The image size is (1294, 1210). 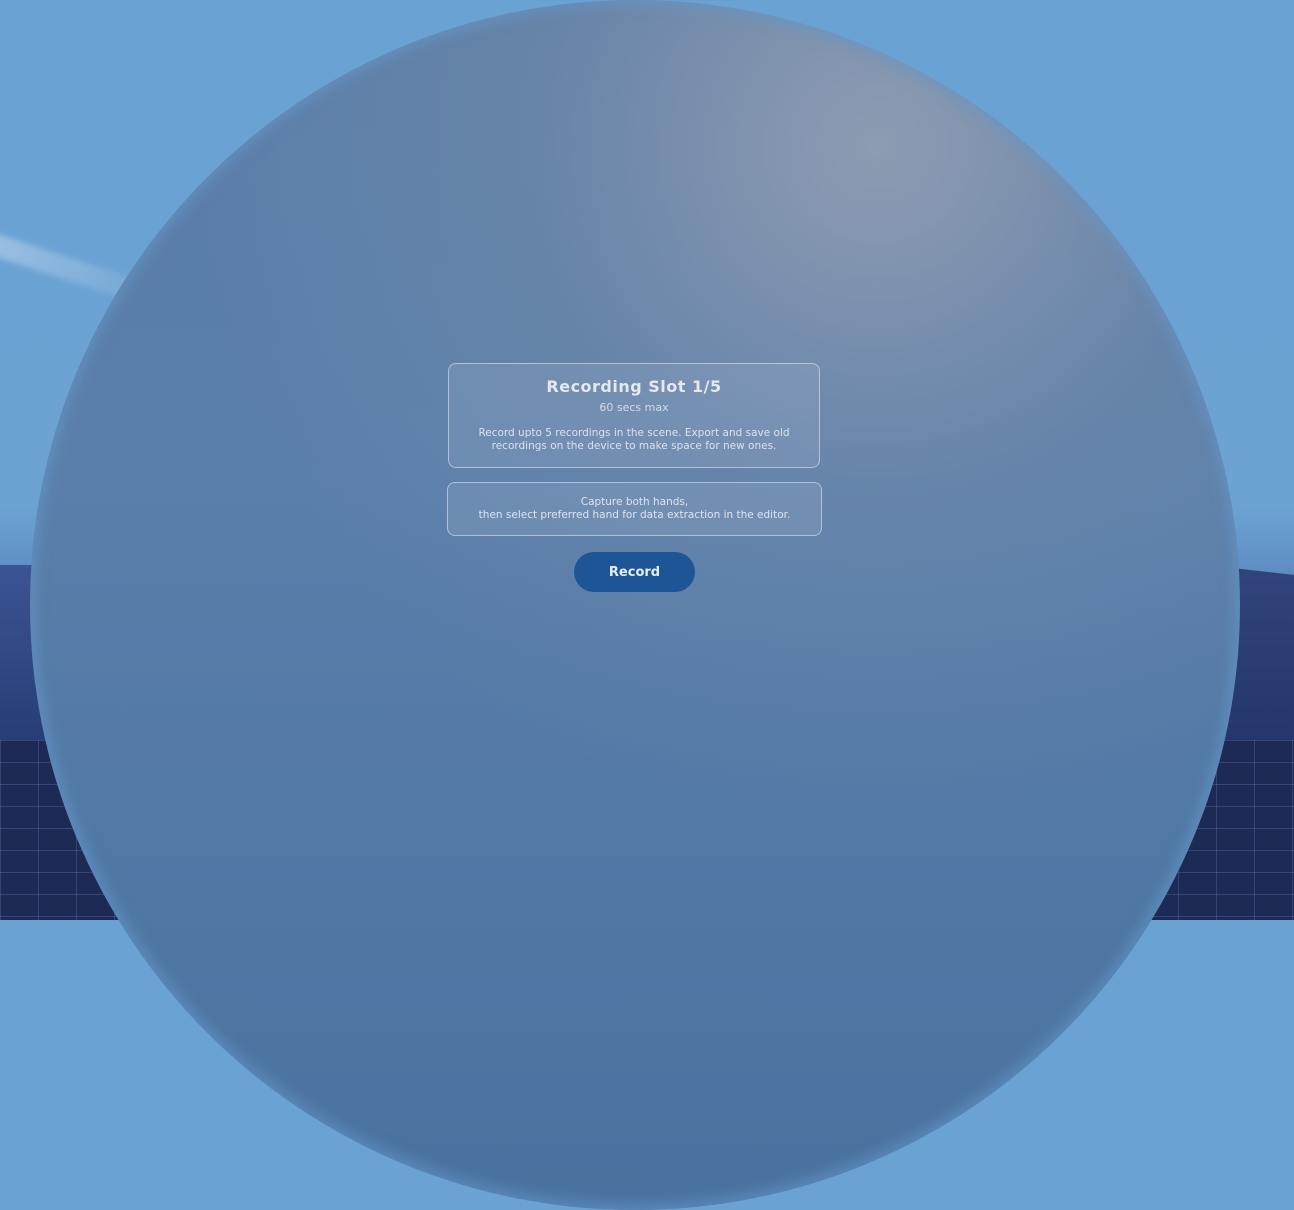 What do you see at coordinates (634, 572) in the screenshot?
I see `record-button: Record` at bounding box center [634, 572].